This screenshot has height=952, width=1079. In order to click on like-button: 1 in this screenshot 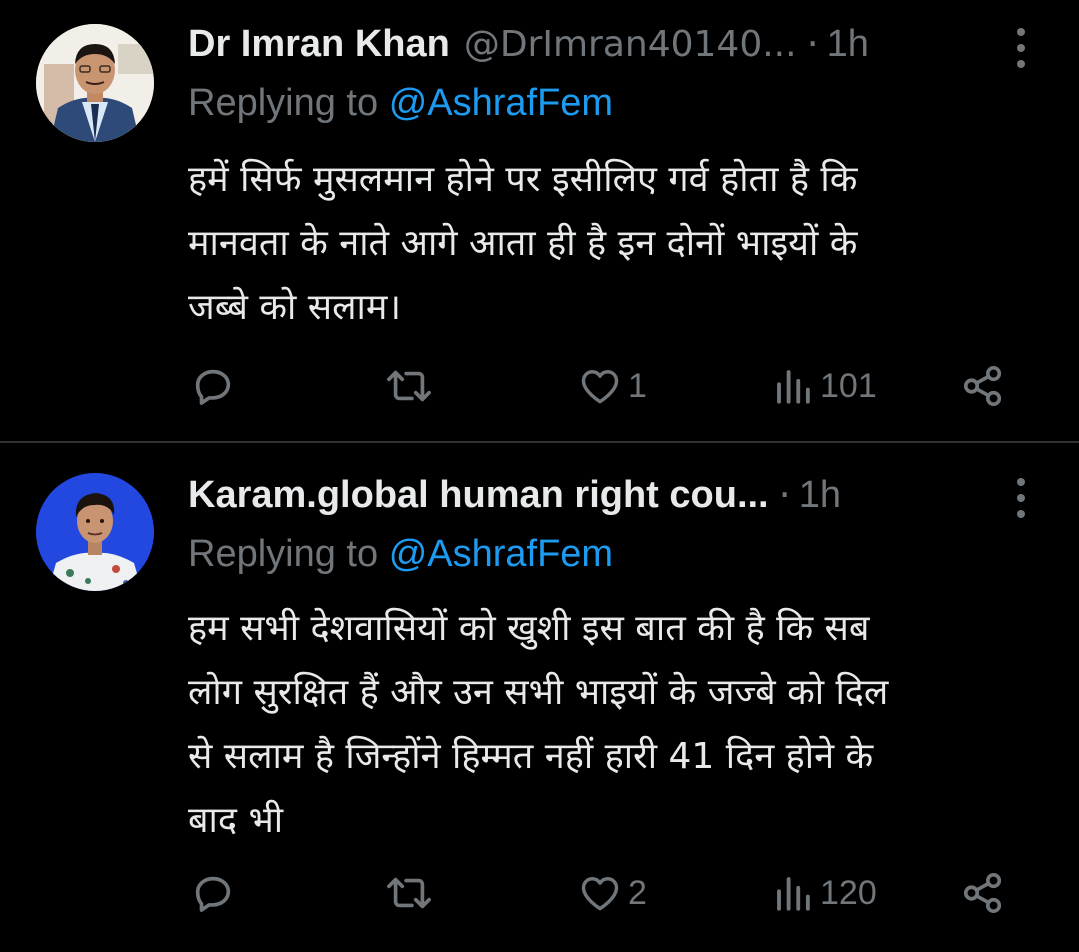, I will do `click(612, 386)`.